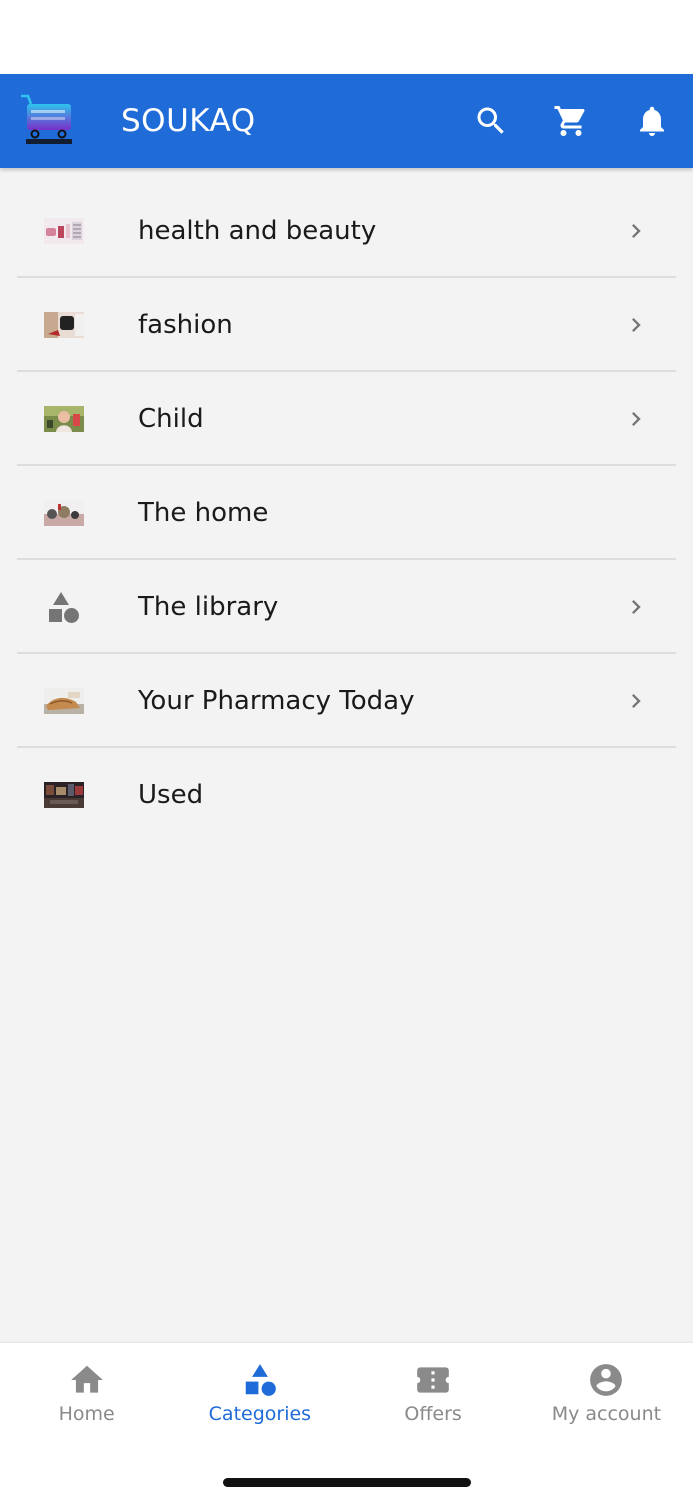 The width and height of the screenshot is (693, 1500). I want to click on nav-item-offers: Offers, so click(433, 1393).